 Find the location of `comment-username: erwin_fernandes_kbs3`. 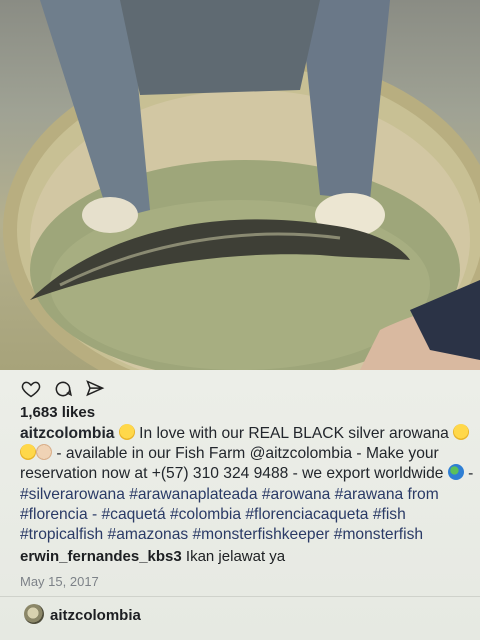

comment-username: erwin_fernandes_kbs3 is located at coordinates (101, 556).